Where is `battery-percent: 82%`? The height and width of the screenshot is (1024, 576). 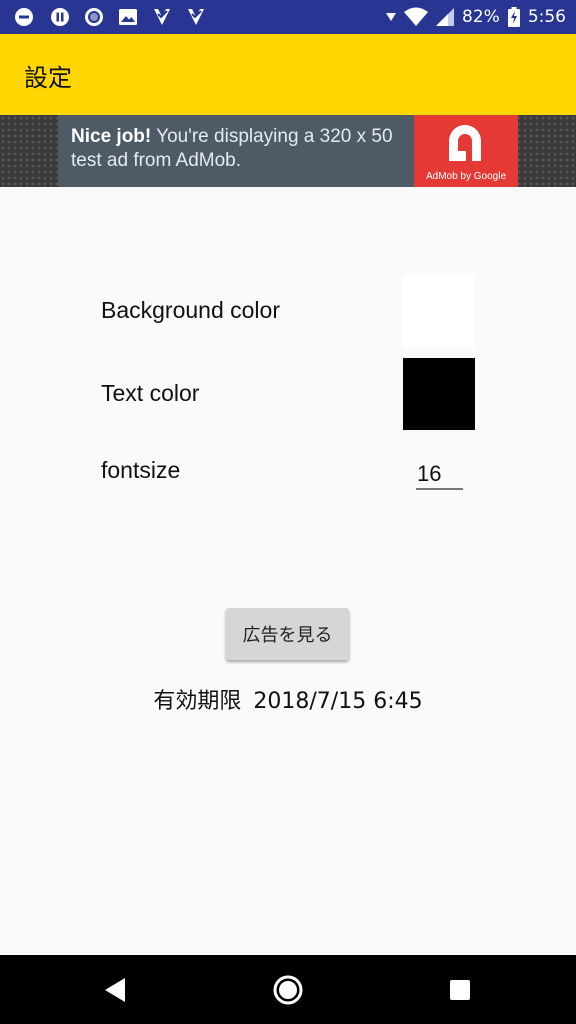
battery-percent: 82% is located at coordinates (481, 17).